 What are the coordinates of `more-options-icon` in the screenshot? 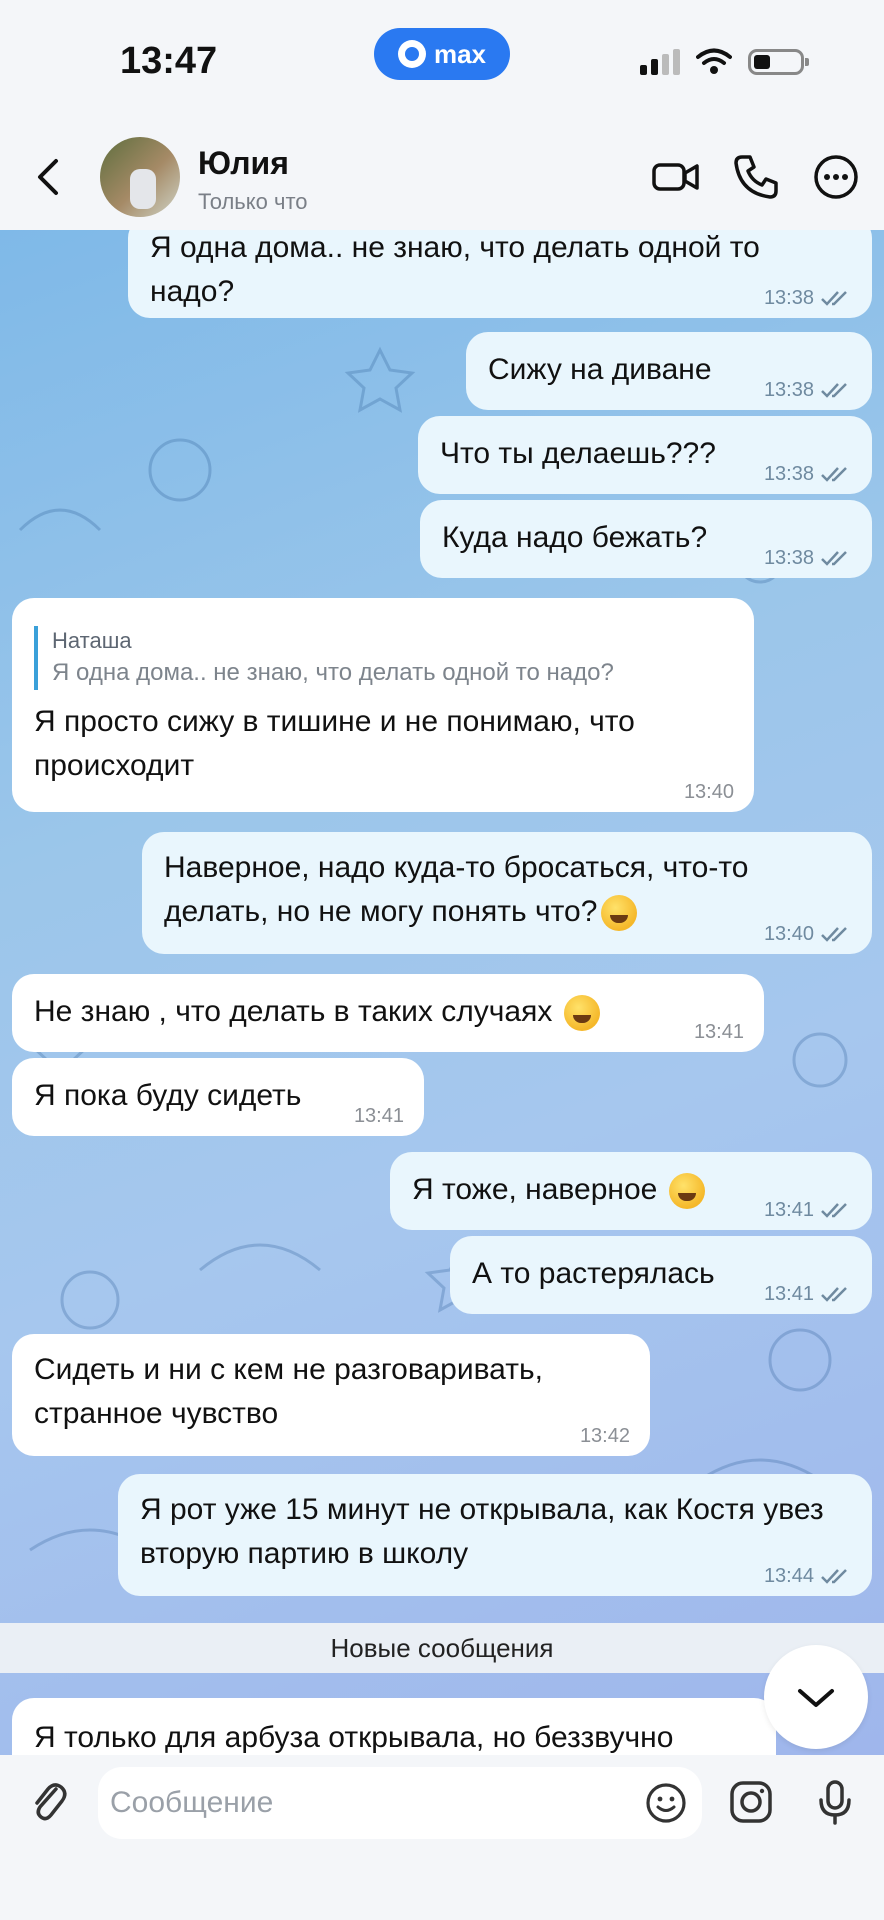 It's located at (836, 177).